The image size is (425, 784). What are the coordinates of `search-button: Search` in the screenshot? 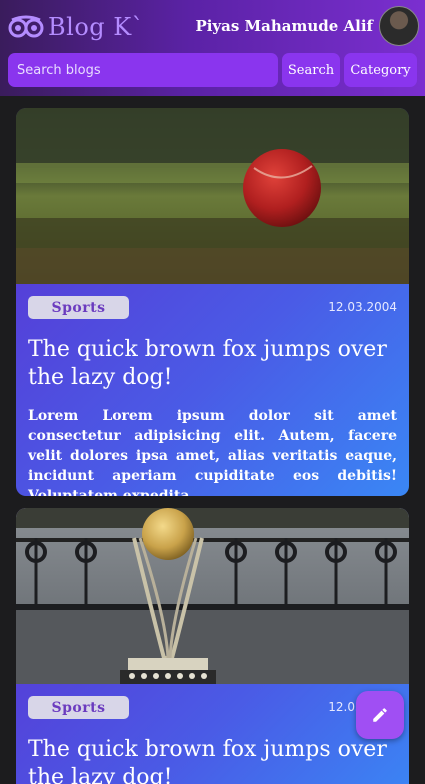 It's located at (311, 70).